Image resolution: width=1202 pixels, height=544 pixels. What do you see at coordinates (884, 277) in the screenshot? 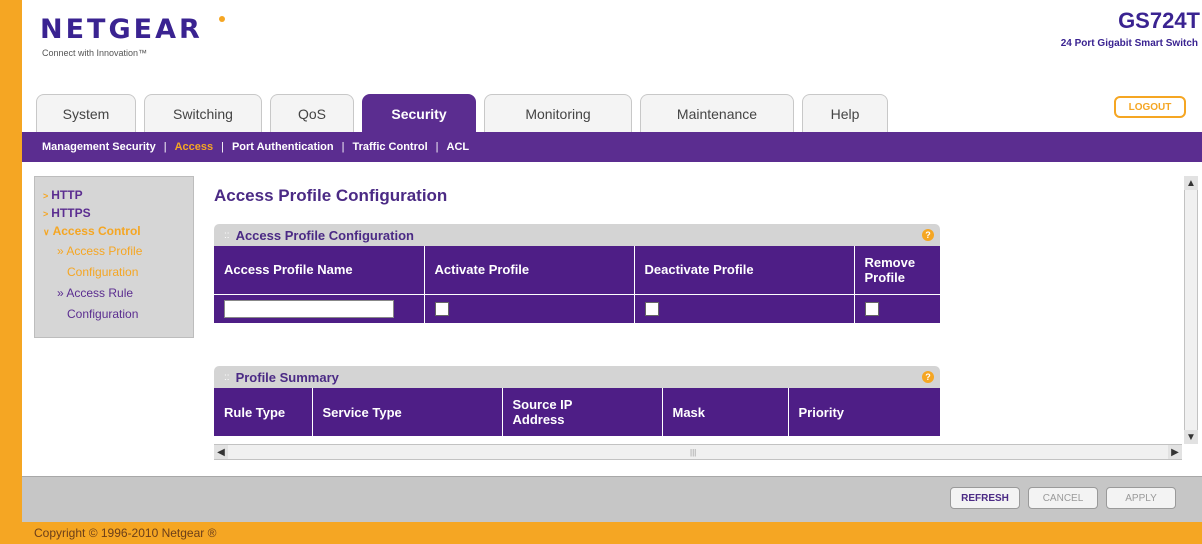
I see `column-header-line: Profile` at bounding box center [884, 277].